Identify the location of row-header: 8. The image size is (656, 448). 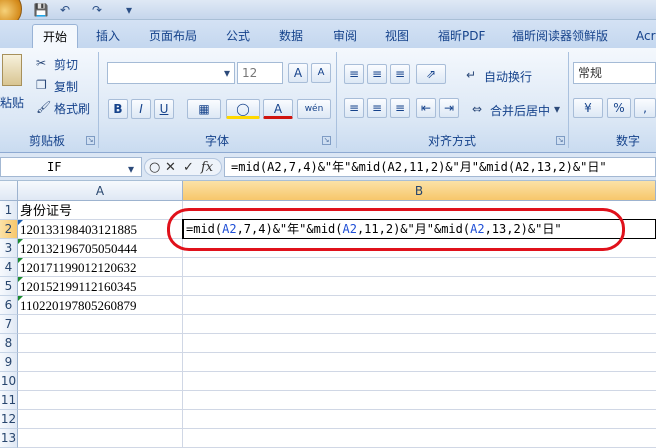
(9, 343).